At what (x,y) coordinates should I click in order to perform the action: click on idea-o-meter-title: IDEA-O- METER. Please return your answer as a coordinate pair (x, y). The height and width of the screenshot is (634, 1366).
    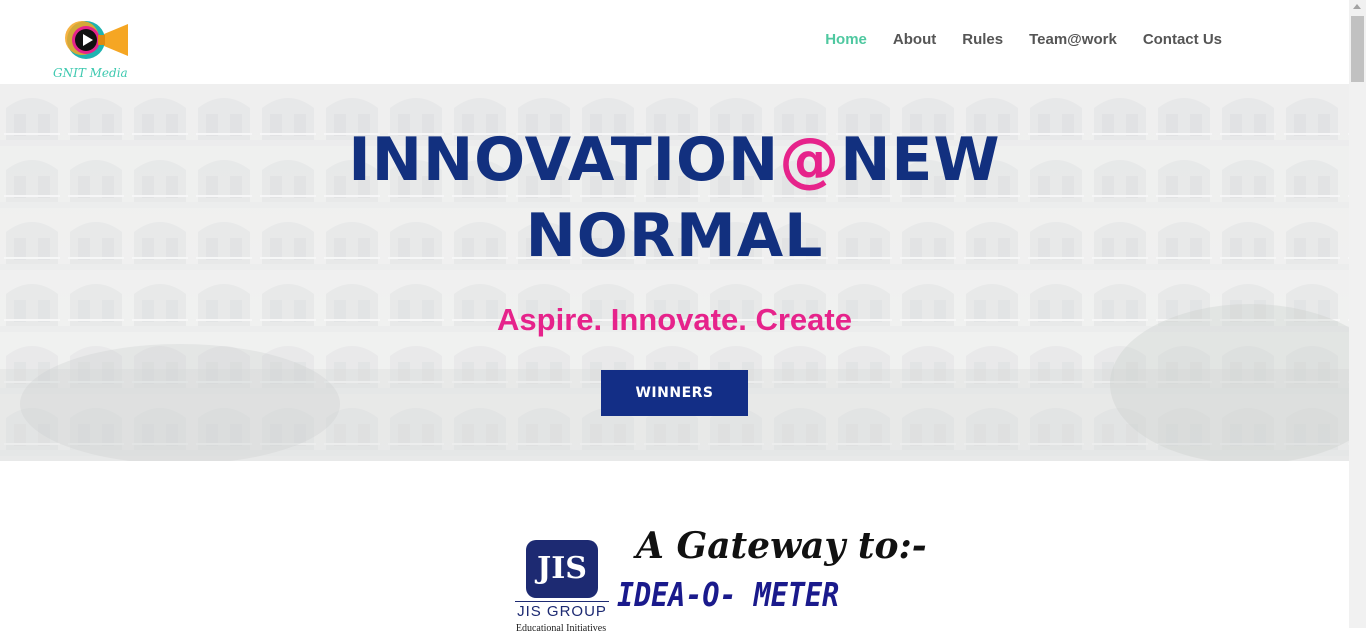
    Looking at the image, I should click on (728, 594).